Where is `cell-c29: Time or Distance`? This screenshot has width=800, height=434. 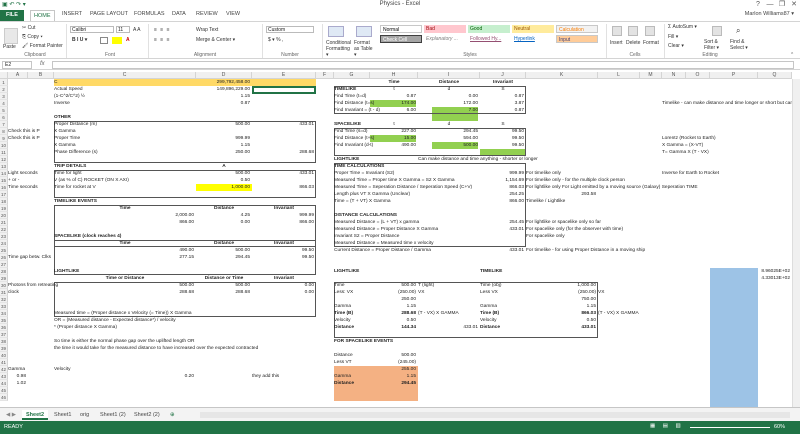 cell-c29: Time or Distance is located at coordinates (125, 278).